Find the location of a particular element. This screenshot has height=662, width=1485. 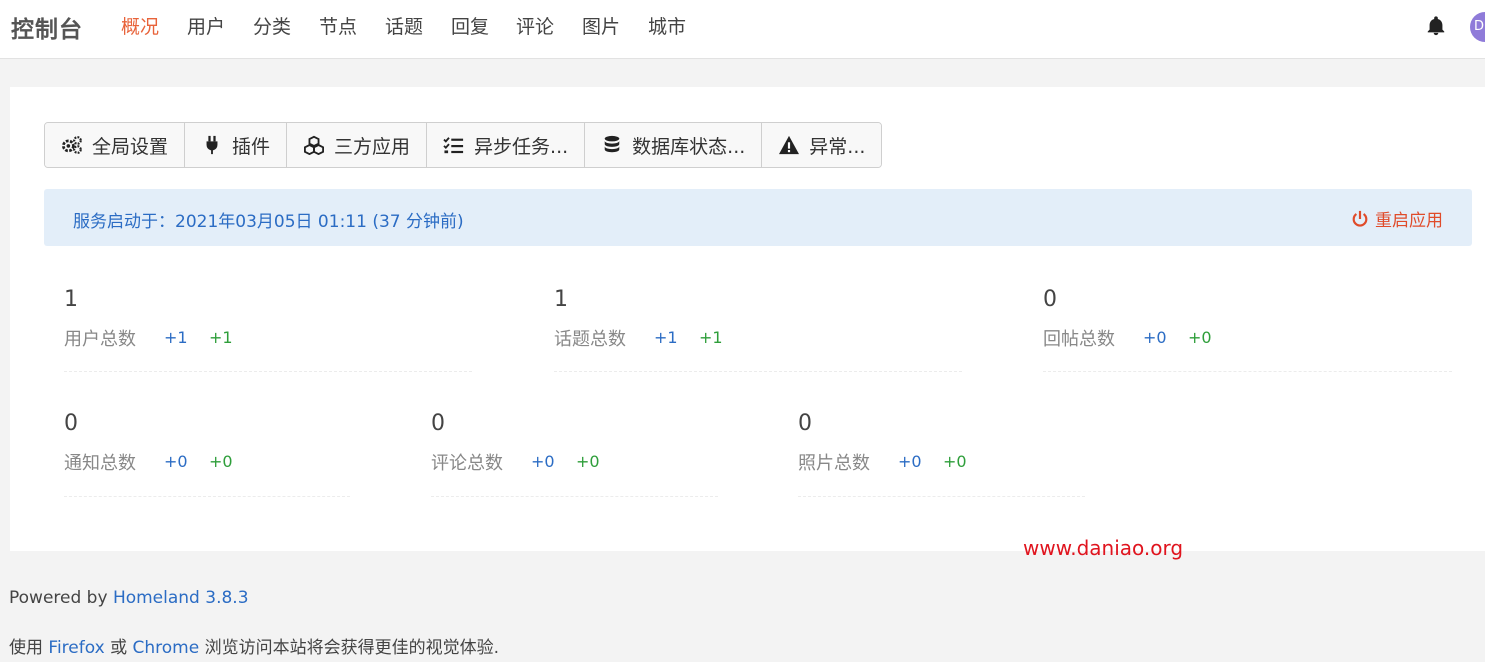

server-start-time: 服务启动于：2021年03月05日 01:11 (37 分钟前) is located at coordinates (268, 222).